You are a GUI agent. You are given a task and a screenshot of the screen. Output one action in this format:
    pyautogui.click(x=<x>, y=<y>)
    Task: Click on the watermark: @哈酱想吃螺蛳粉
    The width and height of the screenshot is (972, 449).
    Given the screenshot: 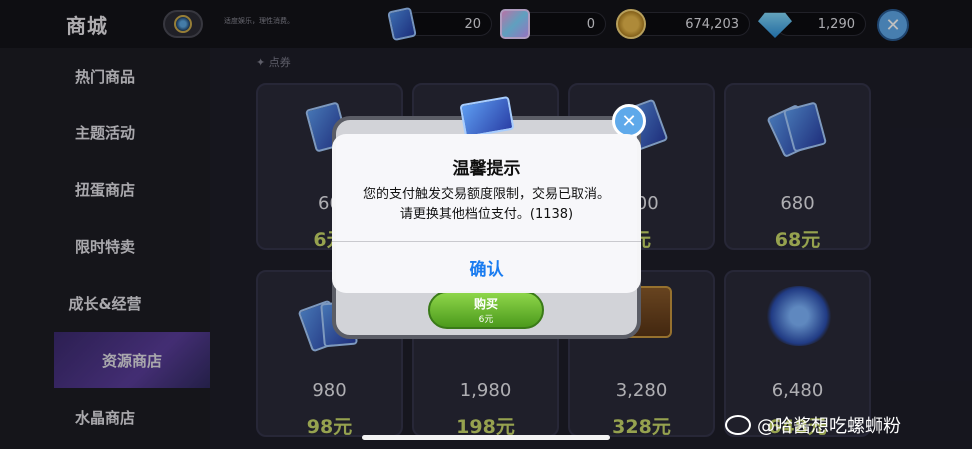 What is the action you would take?
    pyautogui.click(x=813, y=425)
    